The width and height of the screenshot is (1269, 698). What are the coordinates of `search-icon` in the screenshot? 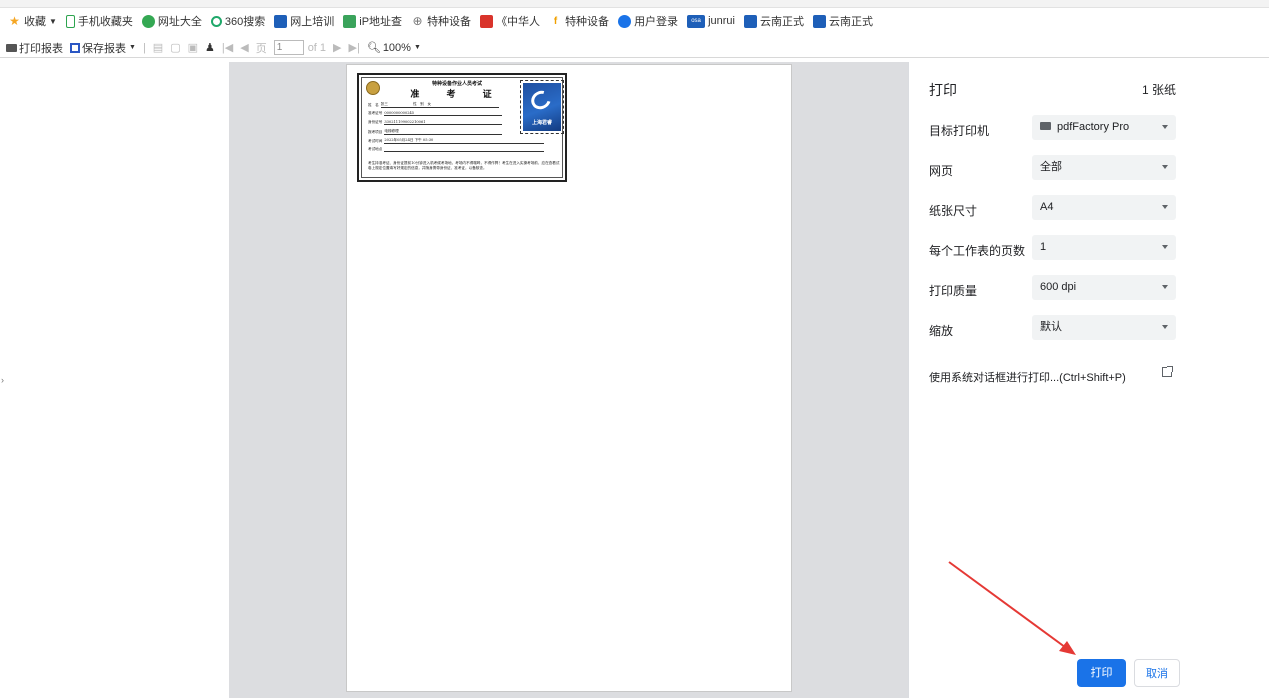 It's located at (216, 21).